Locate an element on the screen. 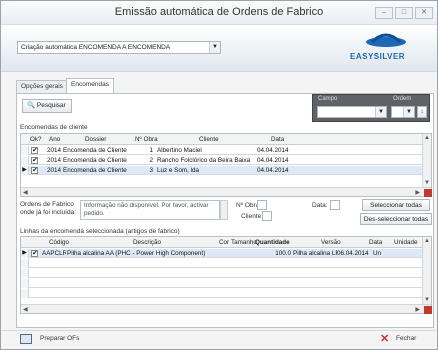 The height and width of the screenshot is (350, 438). lines-vertical-scrollbar: ▲ ▼ is located at coordinates (426, 270).